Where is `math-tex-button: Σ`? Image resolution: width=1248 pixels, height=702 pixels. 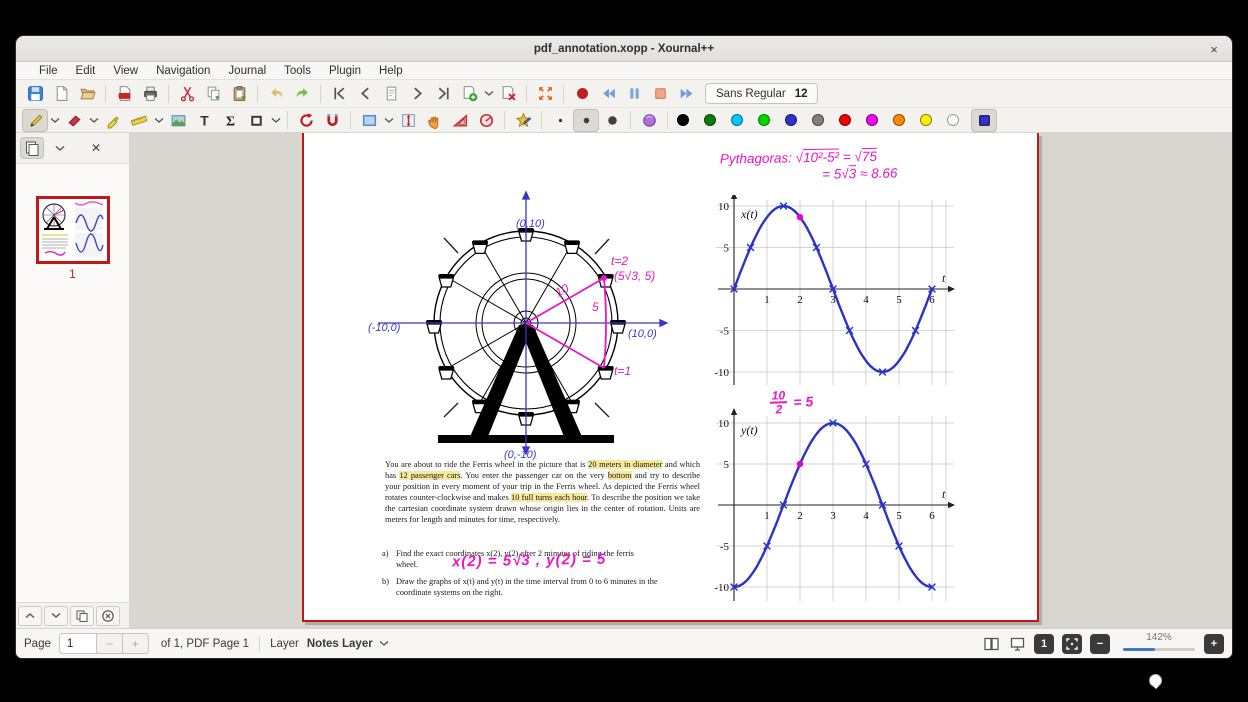
math-tex-button: Σ is located at coordinates (230, 120).